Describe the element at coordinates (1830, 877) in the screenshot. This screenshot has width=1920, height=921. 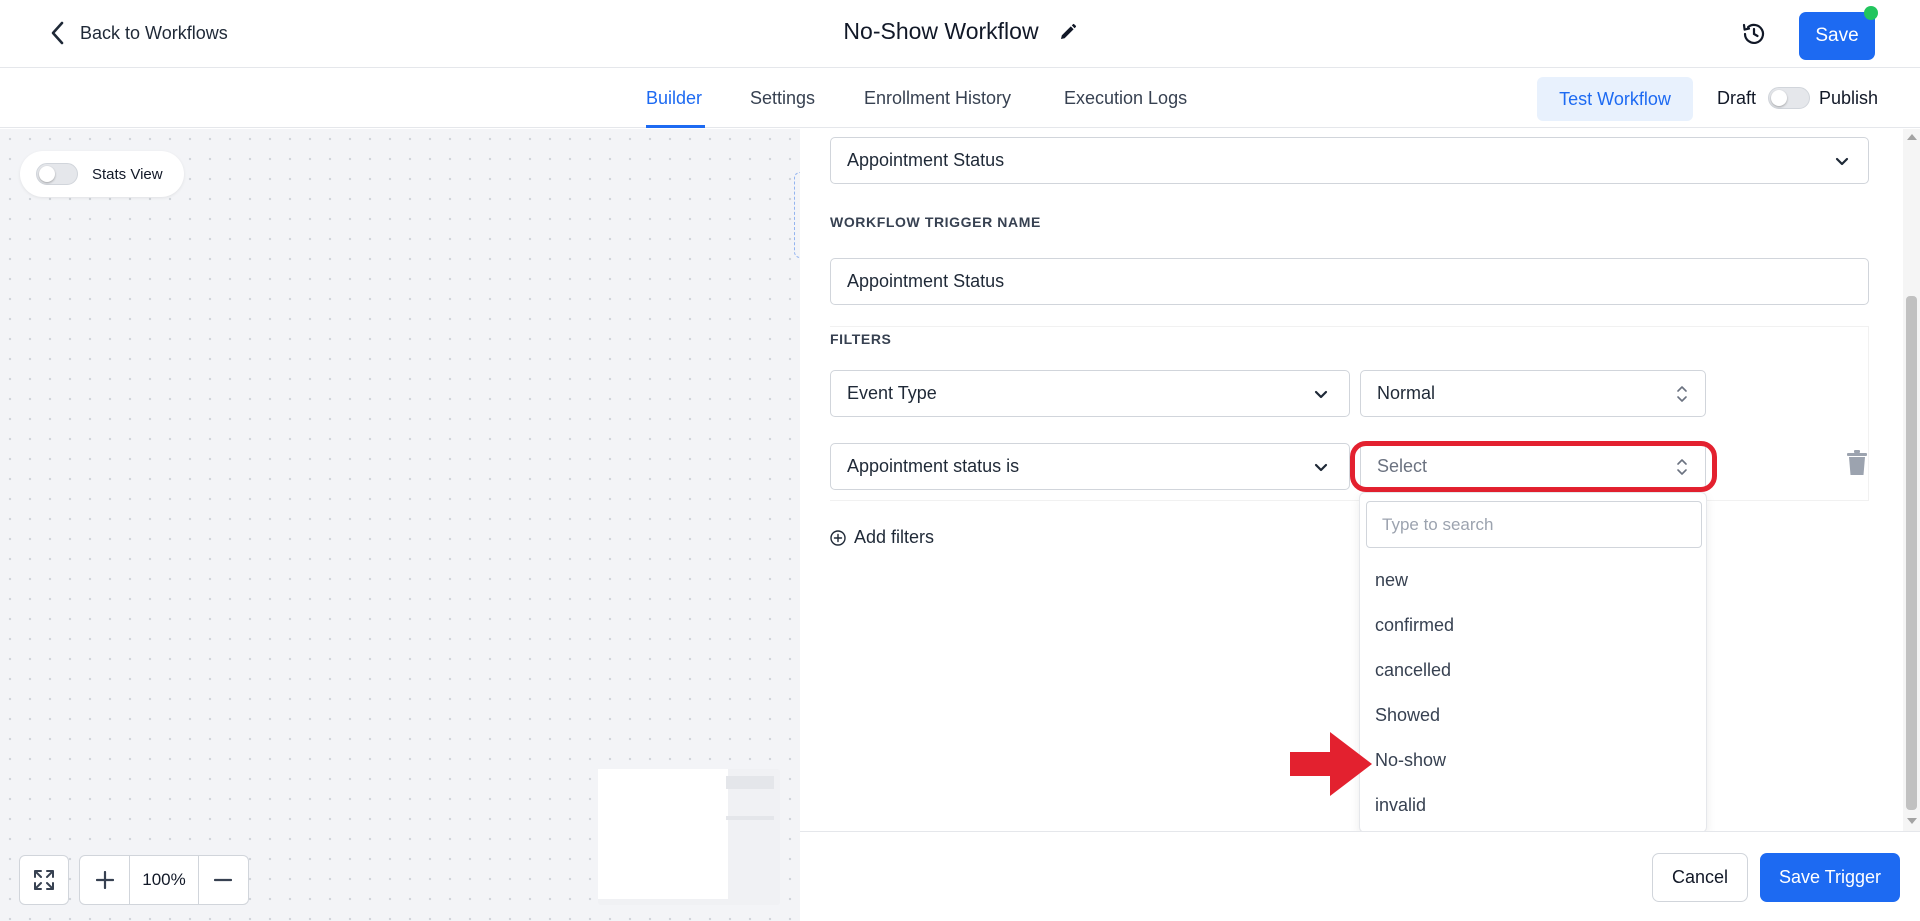
I see `save-trigger-button: Save Trigger` at that location.